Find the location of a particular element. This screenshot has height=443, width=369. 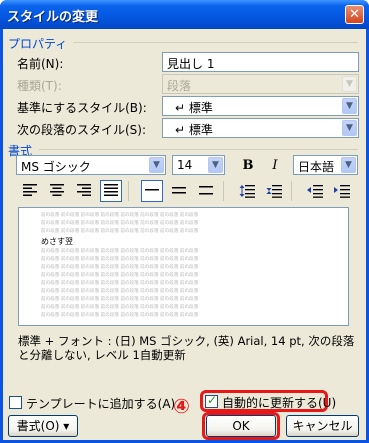

line-spacing-single-icon is located at coordinates (152, 191).